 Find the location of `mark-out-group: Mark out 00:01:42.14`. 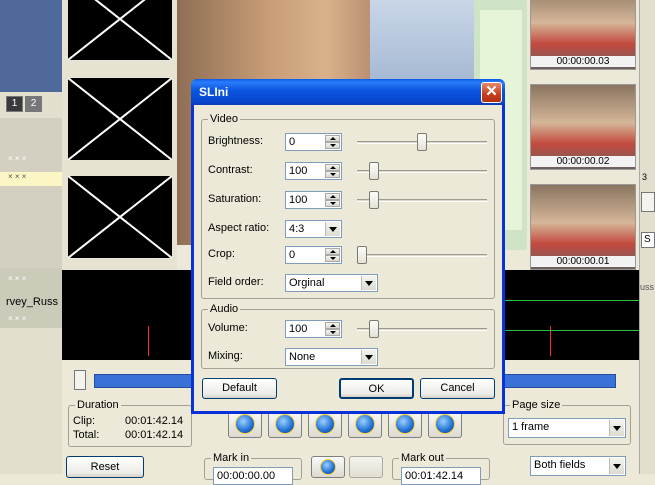

mark-out-group: Mark out 00:01:42.14 is located at coordinates (441, 468).